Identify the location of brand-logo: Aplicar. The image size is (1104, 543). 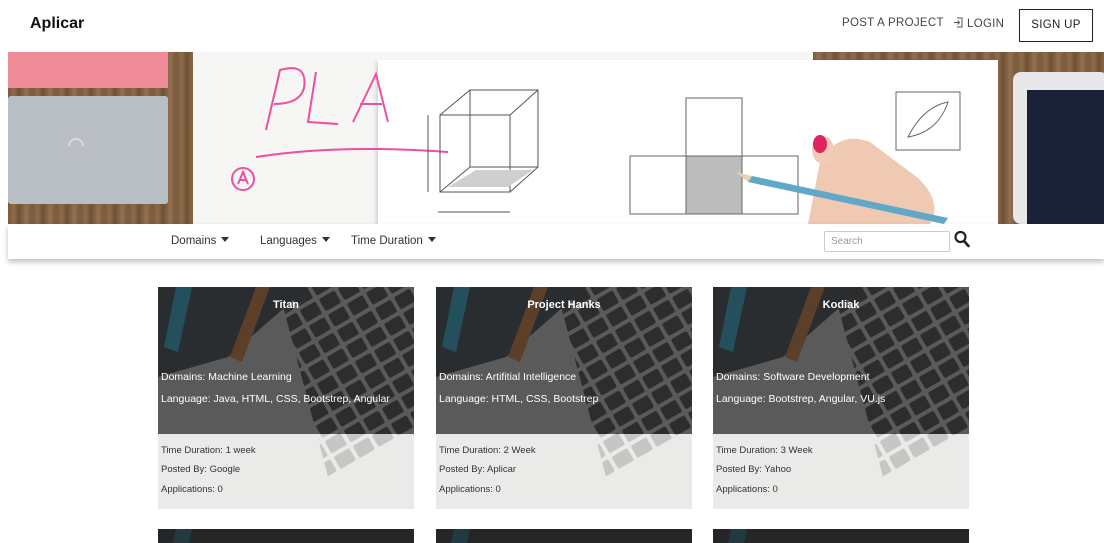
(57, 24).